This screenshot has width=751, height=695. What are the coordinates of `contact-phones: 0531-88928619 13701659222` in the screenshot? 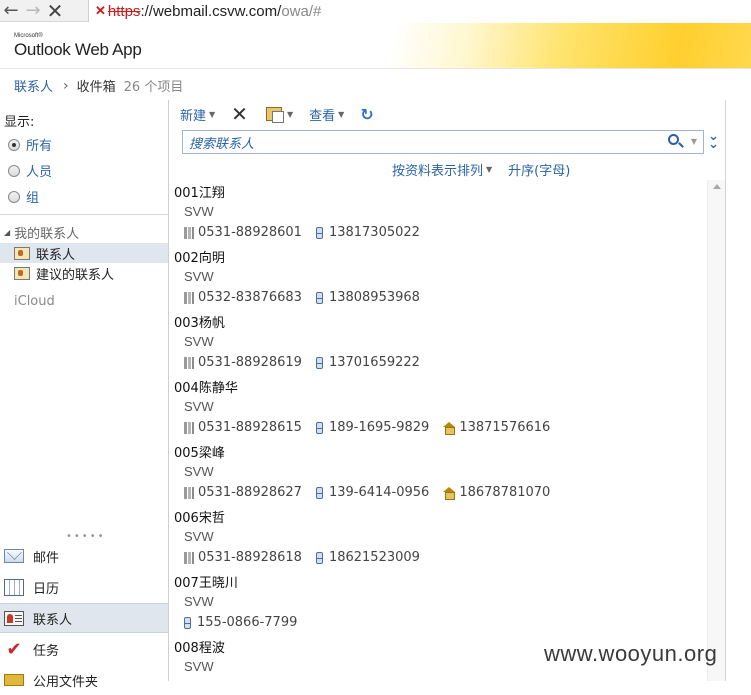 It's located at (309, 362).